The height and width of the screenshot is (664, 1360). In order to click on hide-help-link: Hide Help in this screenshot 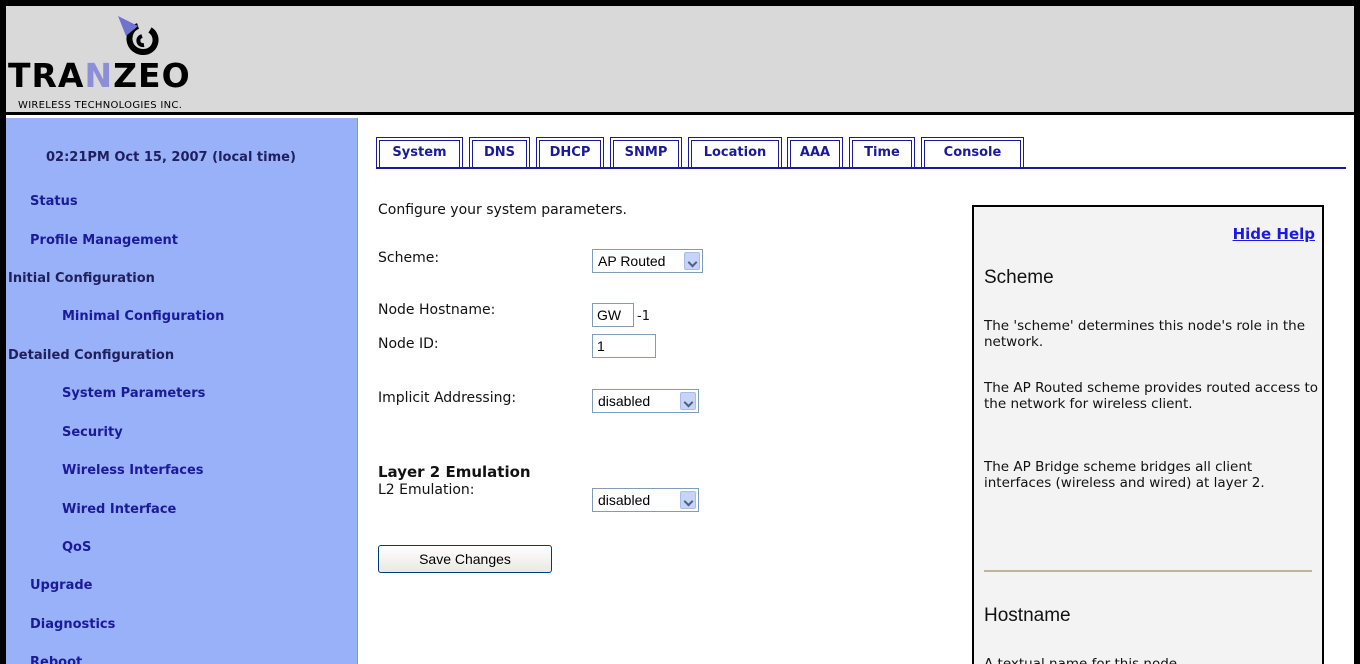, I will do `click(1274, 234)`.